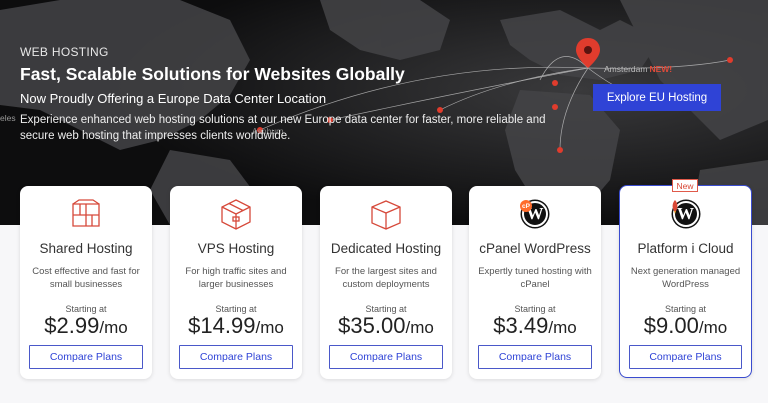 Image resolution: width=768 pixels, height=403 pixels. What do you see at coordinates (72, 325) in the screenshot?
I see `price-amount: $2.99` at bounding box center [72, 325].